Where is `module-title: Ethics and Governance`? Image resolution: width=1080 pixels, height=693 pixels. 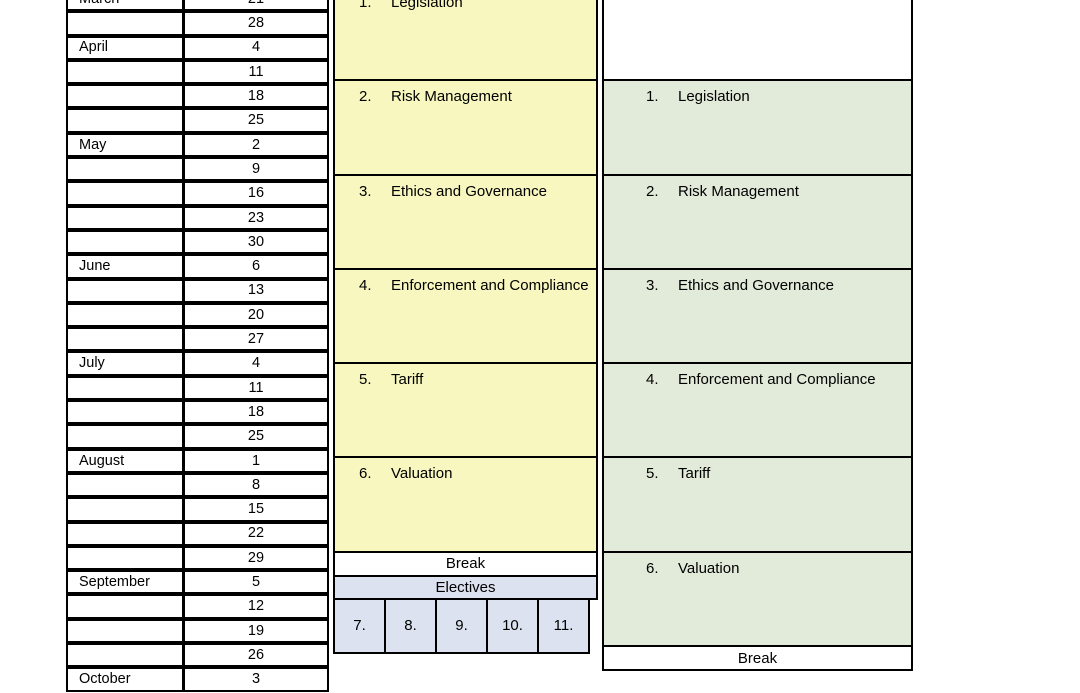 module-title: Ethics and Governance is located at coordinates (469, 191).